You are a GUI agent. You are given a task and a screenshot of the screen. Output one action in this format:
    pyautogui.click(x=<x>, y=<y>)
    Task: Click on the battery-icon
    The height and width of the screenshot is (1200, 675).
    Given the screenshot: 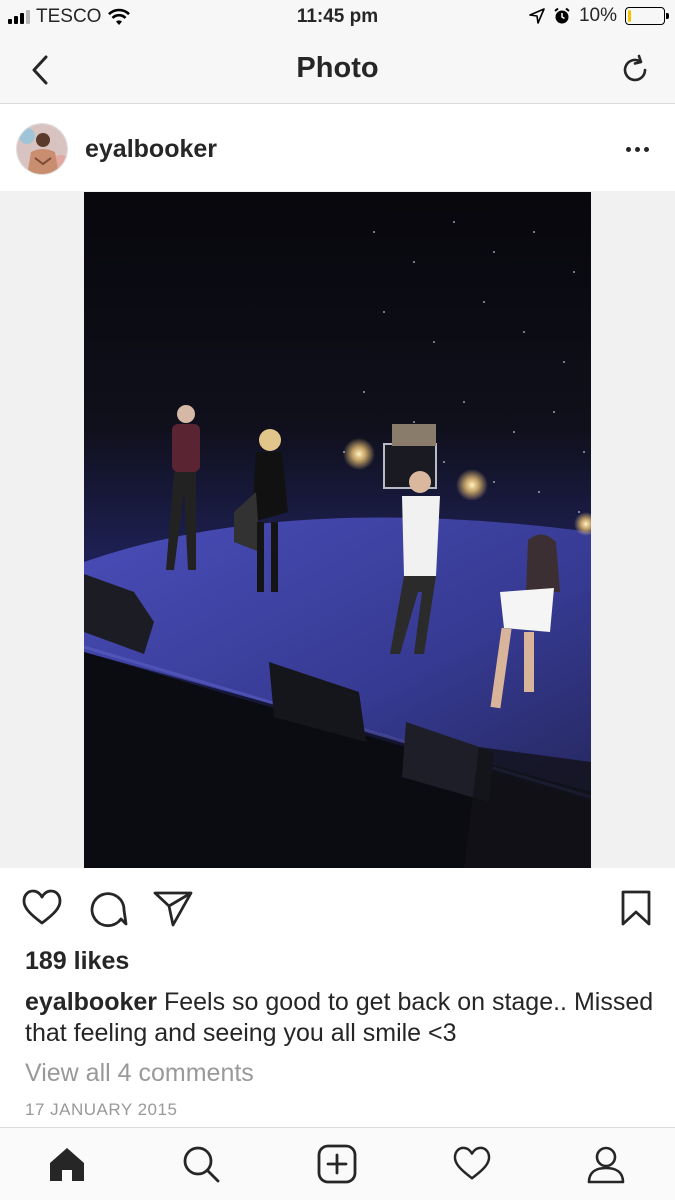 What is the action you would take?
    pyautogui.click(x=647, y=16)
    